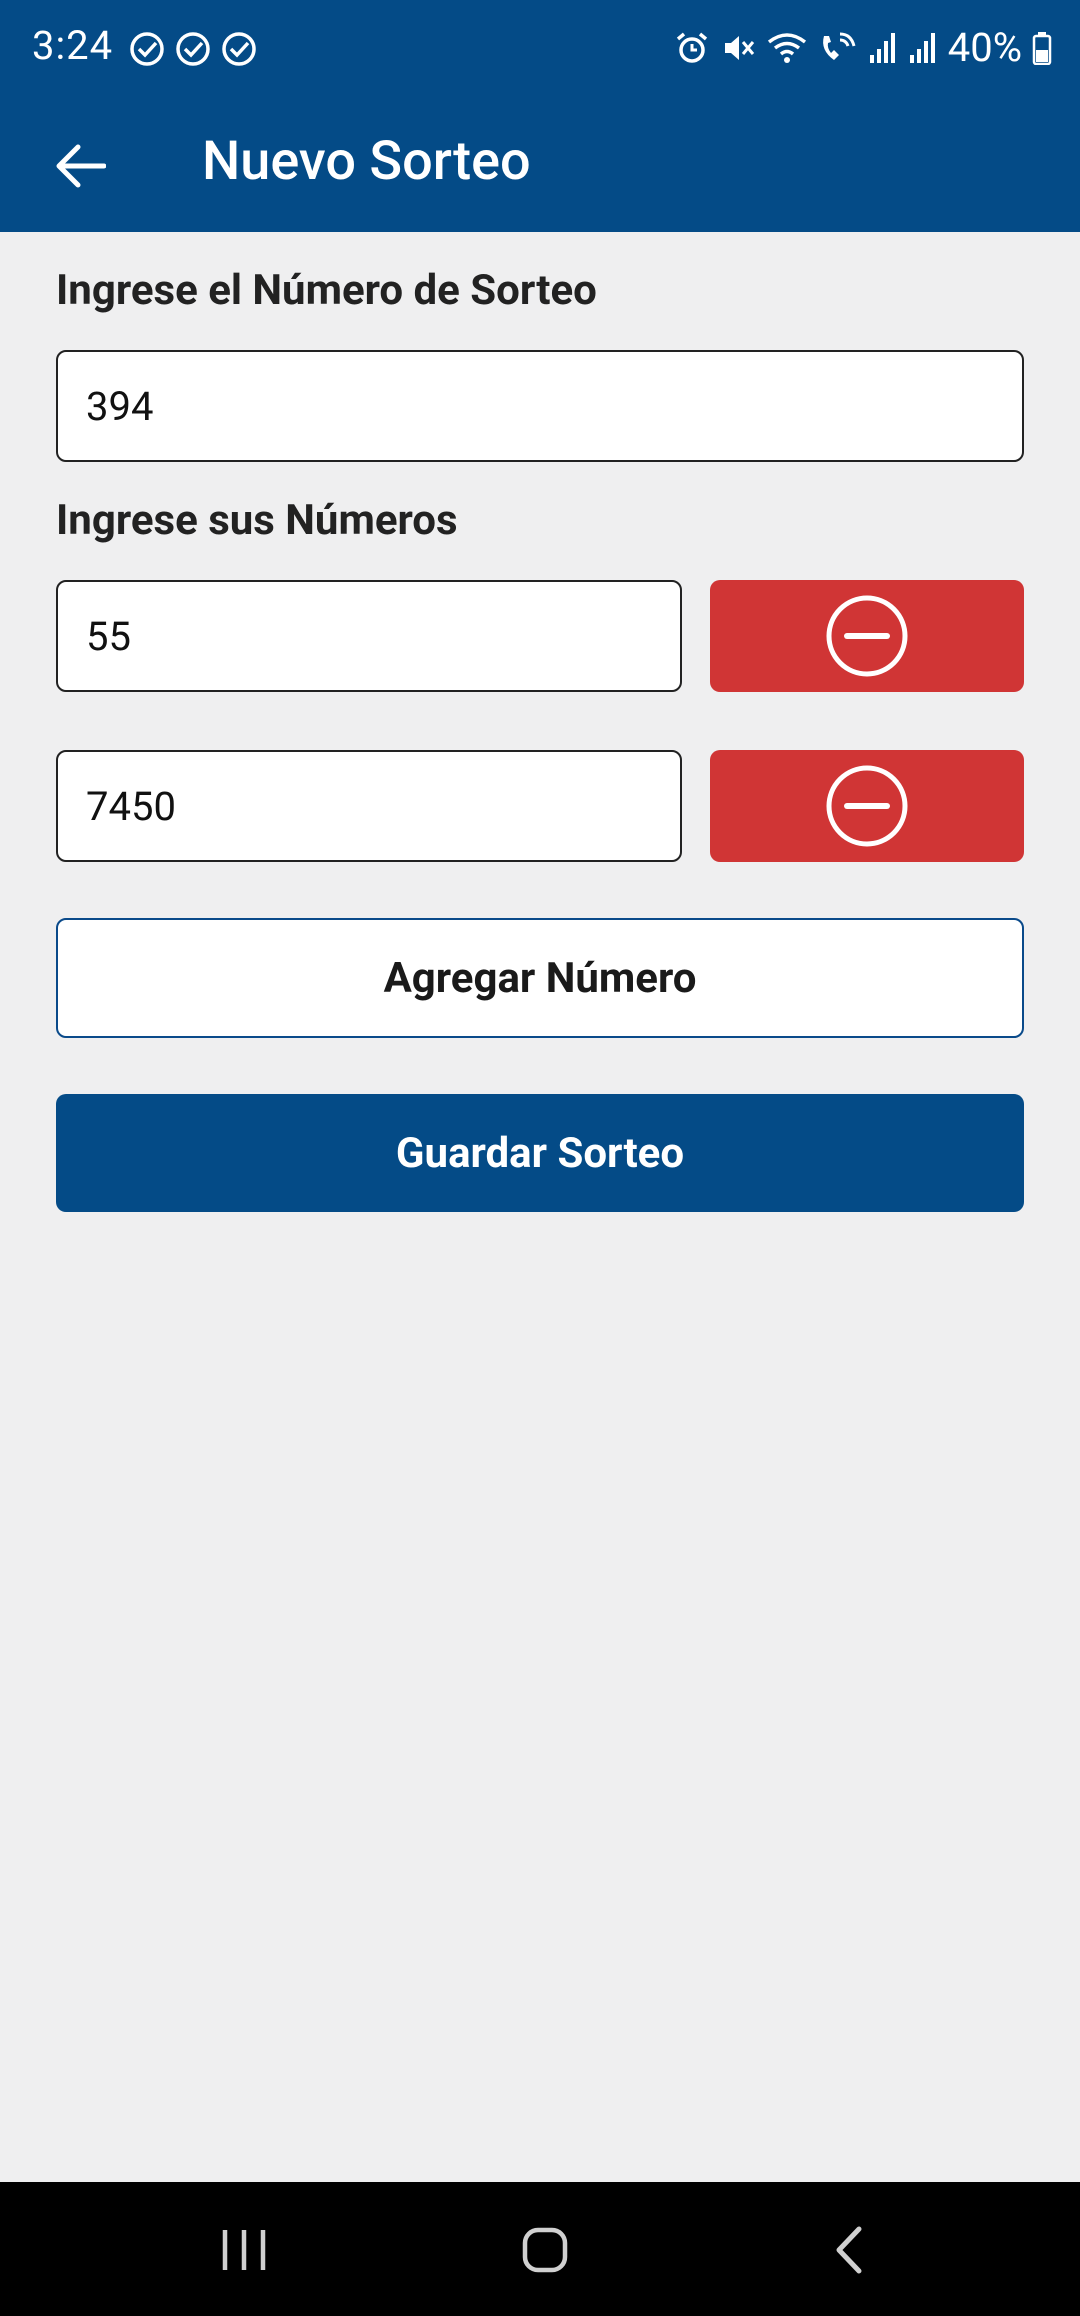  I want to click on nav-recents-button, so click(244, 2250).